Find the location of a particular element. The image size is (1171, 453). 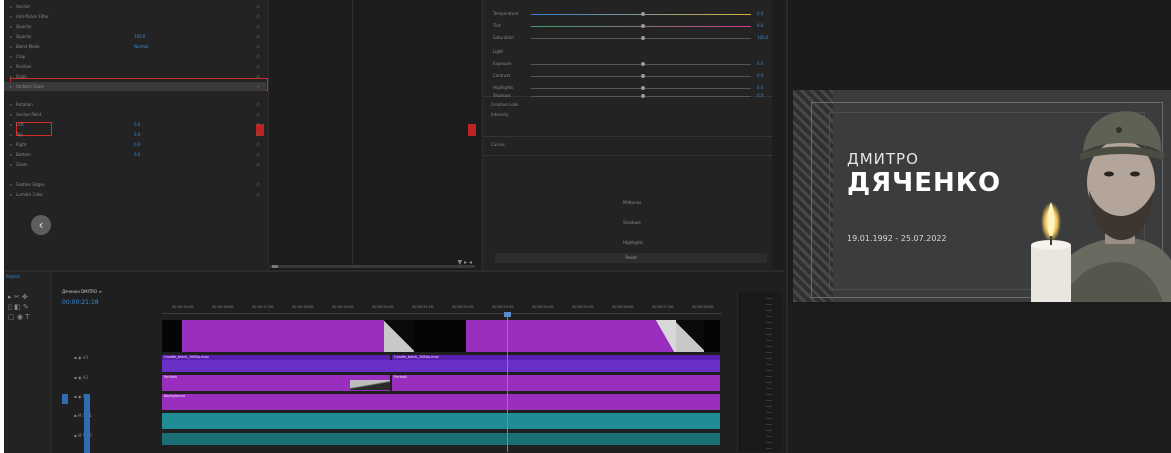

clip-v1-a: Background is located at coordinates (441, 402).